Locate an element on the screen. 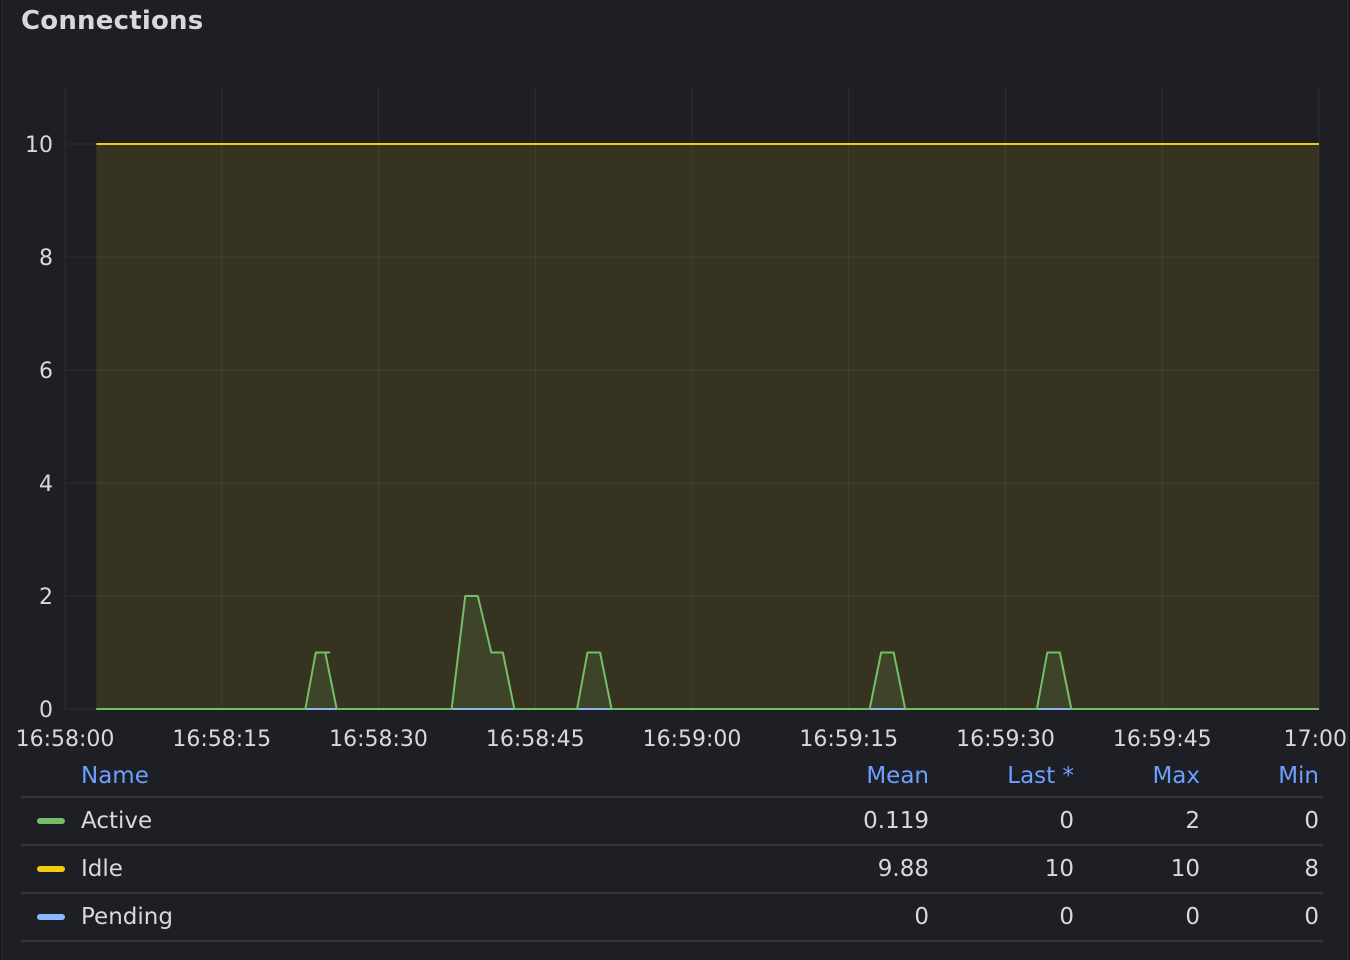  legend-header-max: Max is located at coordinates (1137, 776).